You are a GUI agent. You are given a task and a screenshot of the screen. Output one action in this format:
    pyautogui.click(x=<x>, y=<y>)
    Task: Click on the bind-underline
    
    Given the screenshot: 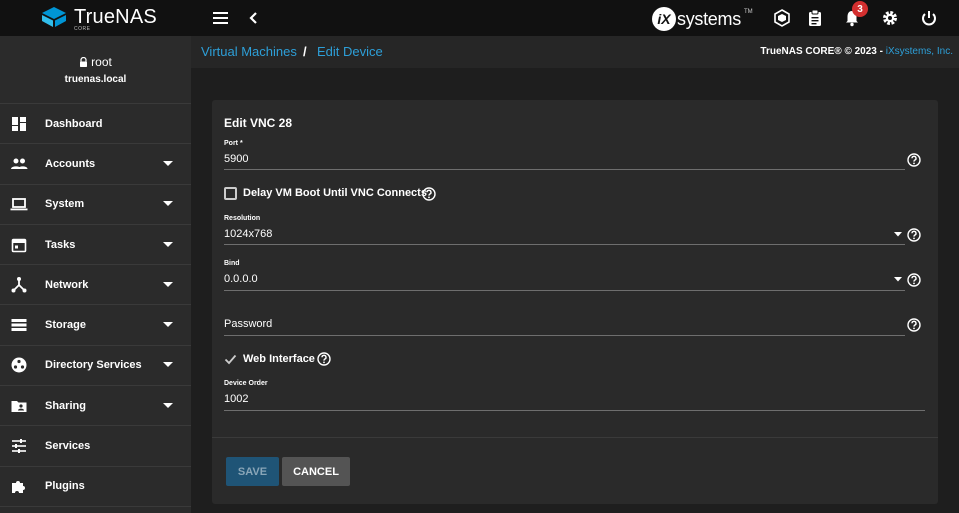 What is the action you would take?
    pyautogui.click(x=564, y=290)
    